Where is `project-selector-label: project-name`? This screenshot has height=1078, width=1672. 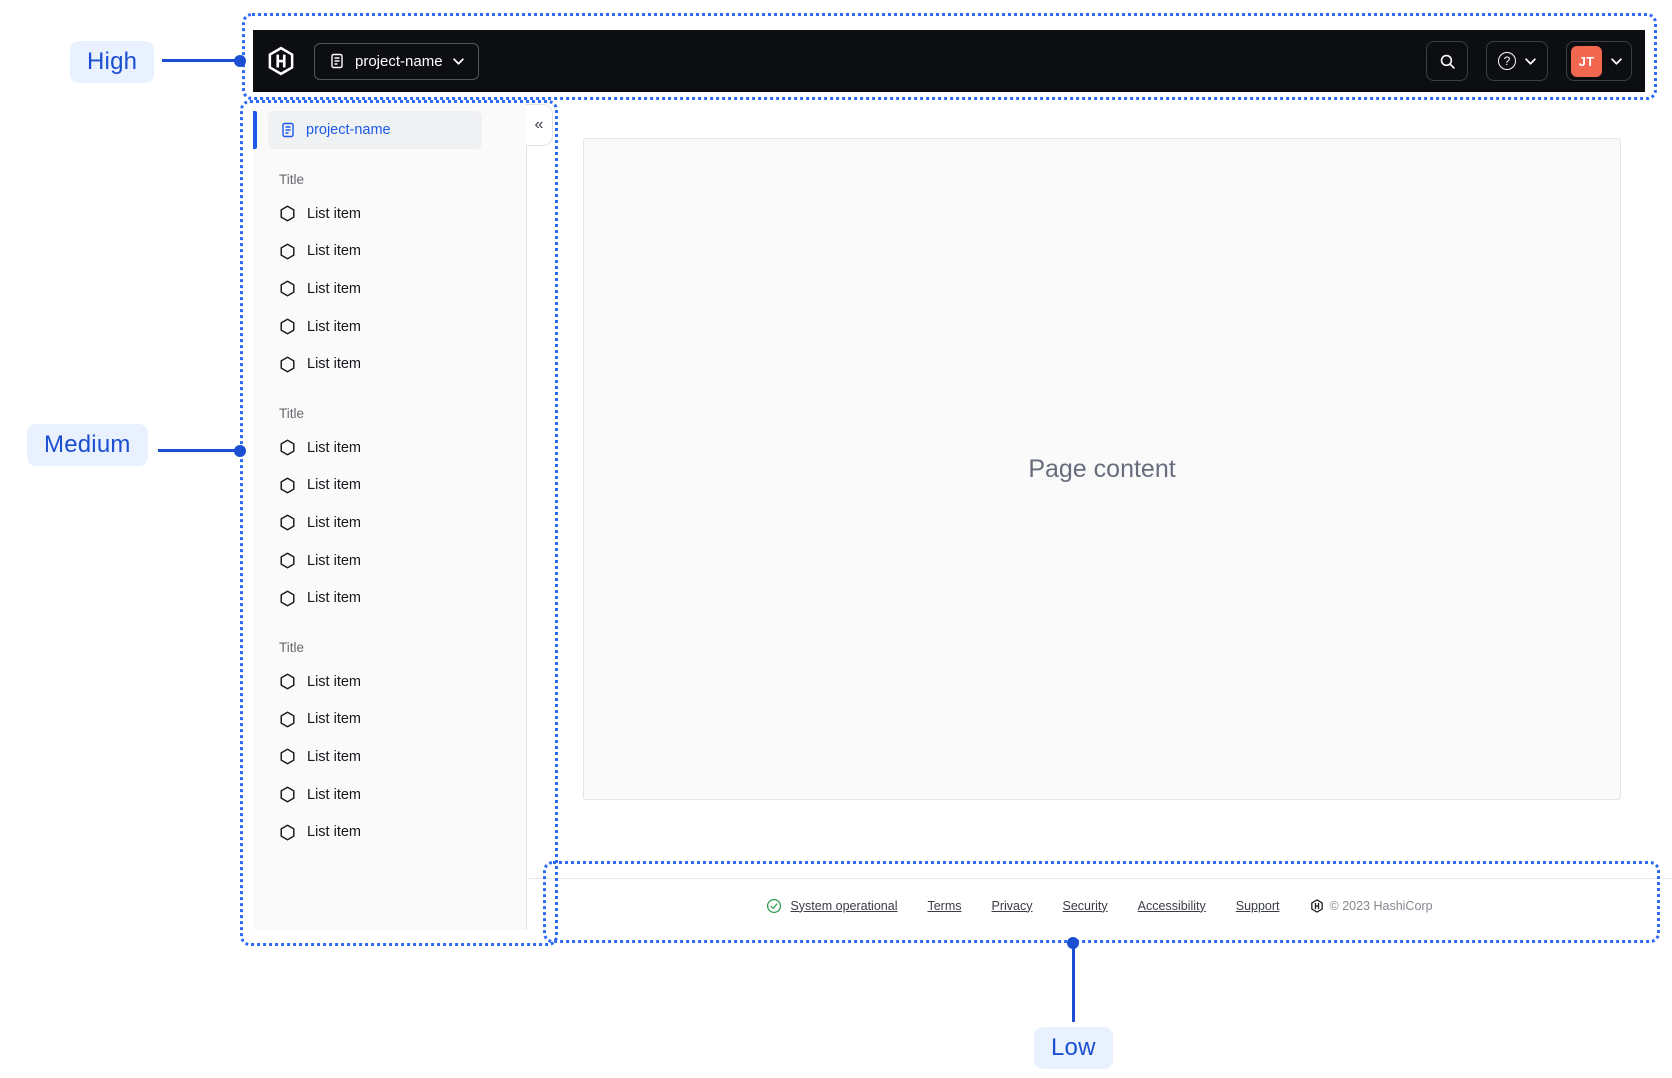
project-selector-label: project-name is located at coordinates (399, 61).